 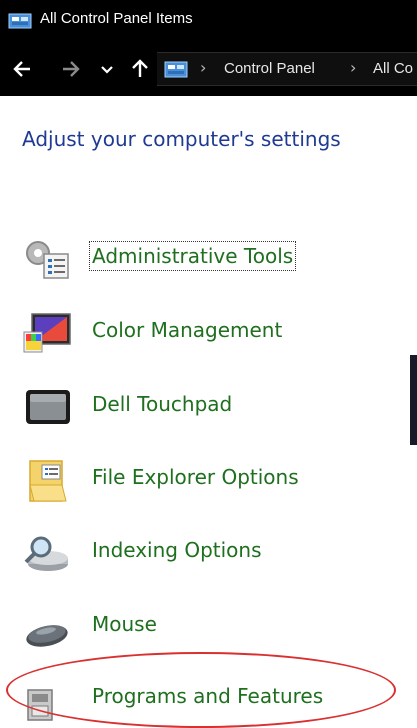 What do you see at coordinates (269, 68) in the screenshot?
I see `breadcrumb-control-panel: Control Panel` at bounding box center [269, 68].